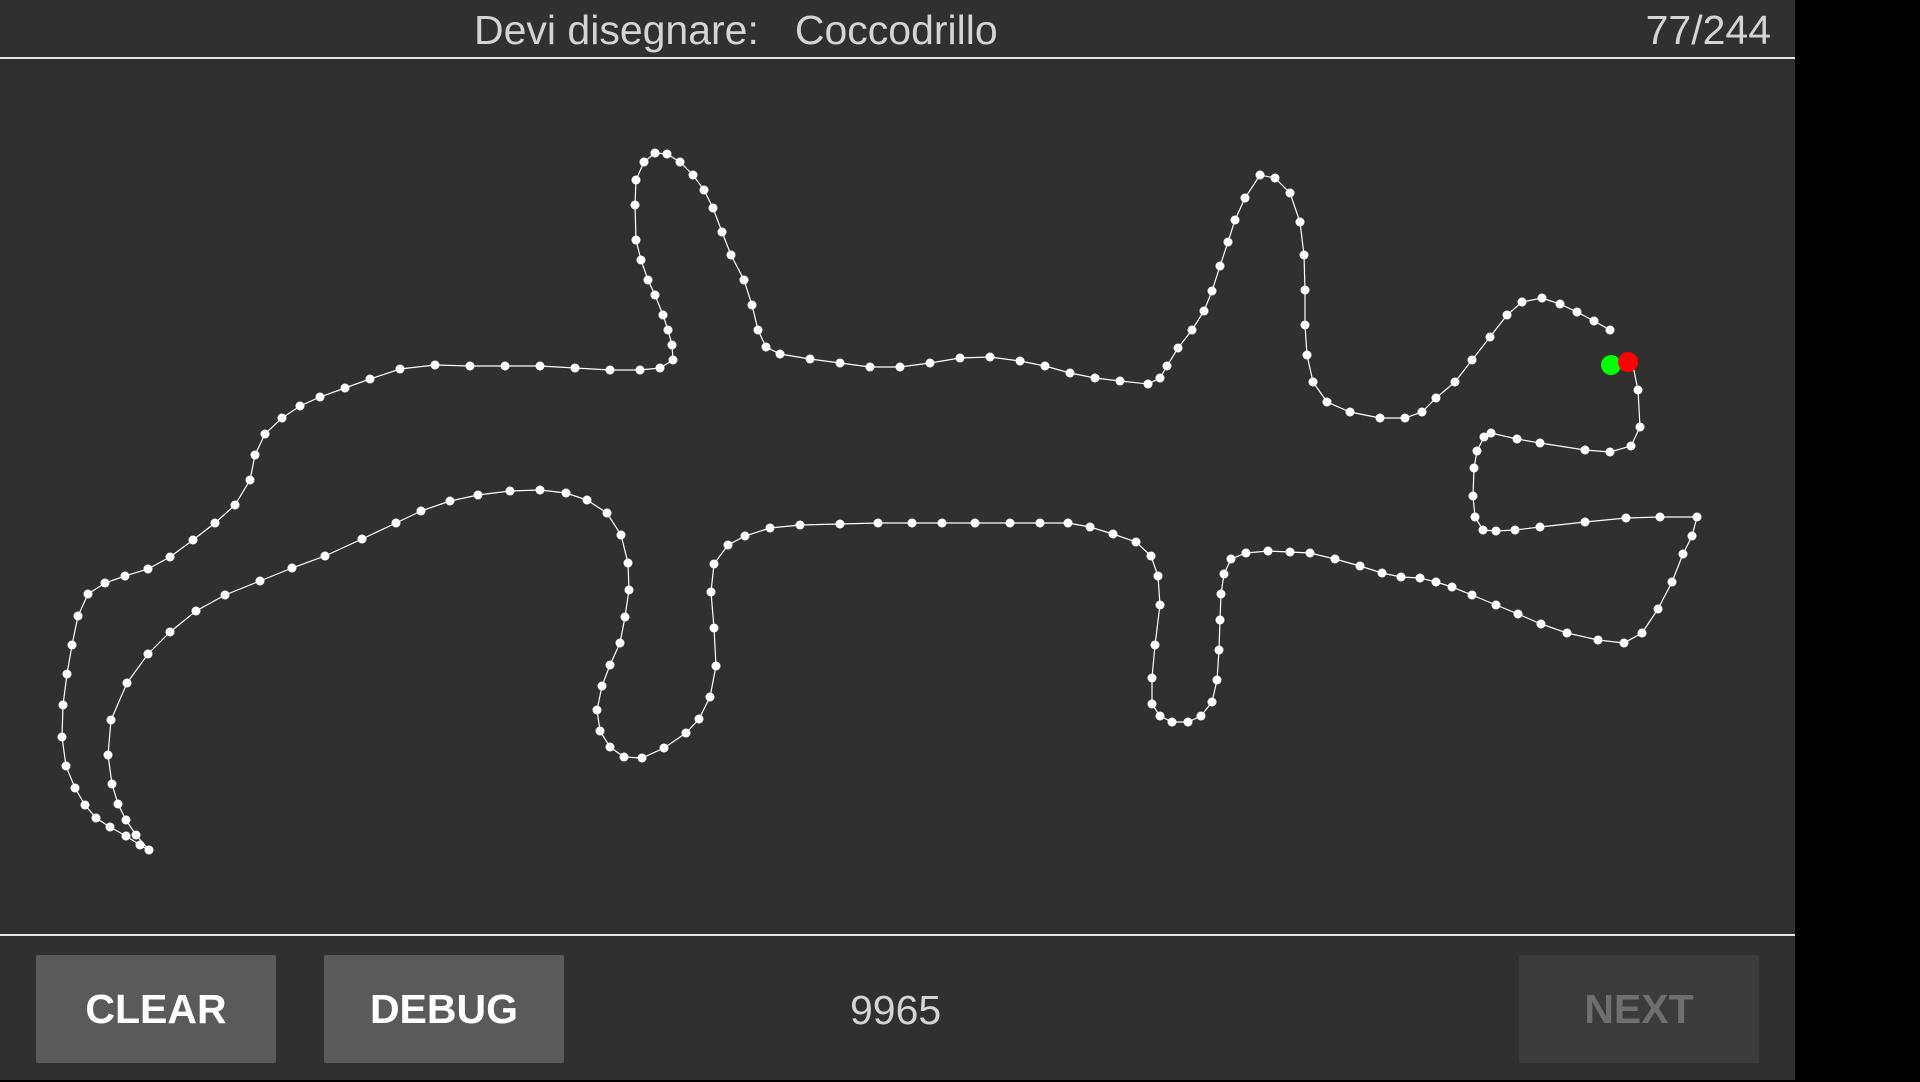 The height and width of the screenshot is (1082, 1920). I want to click on clear-button: CLEAR, so click(156, 1009).